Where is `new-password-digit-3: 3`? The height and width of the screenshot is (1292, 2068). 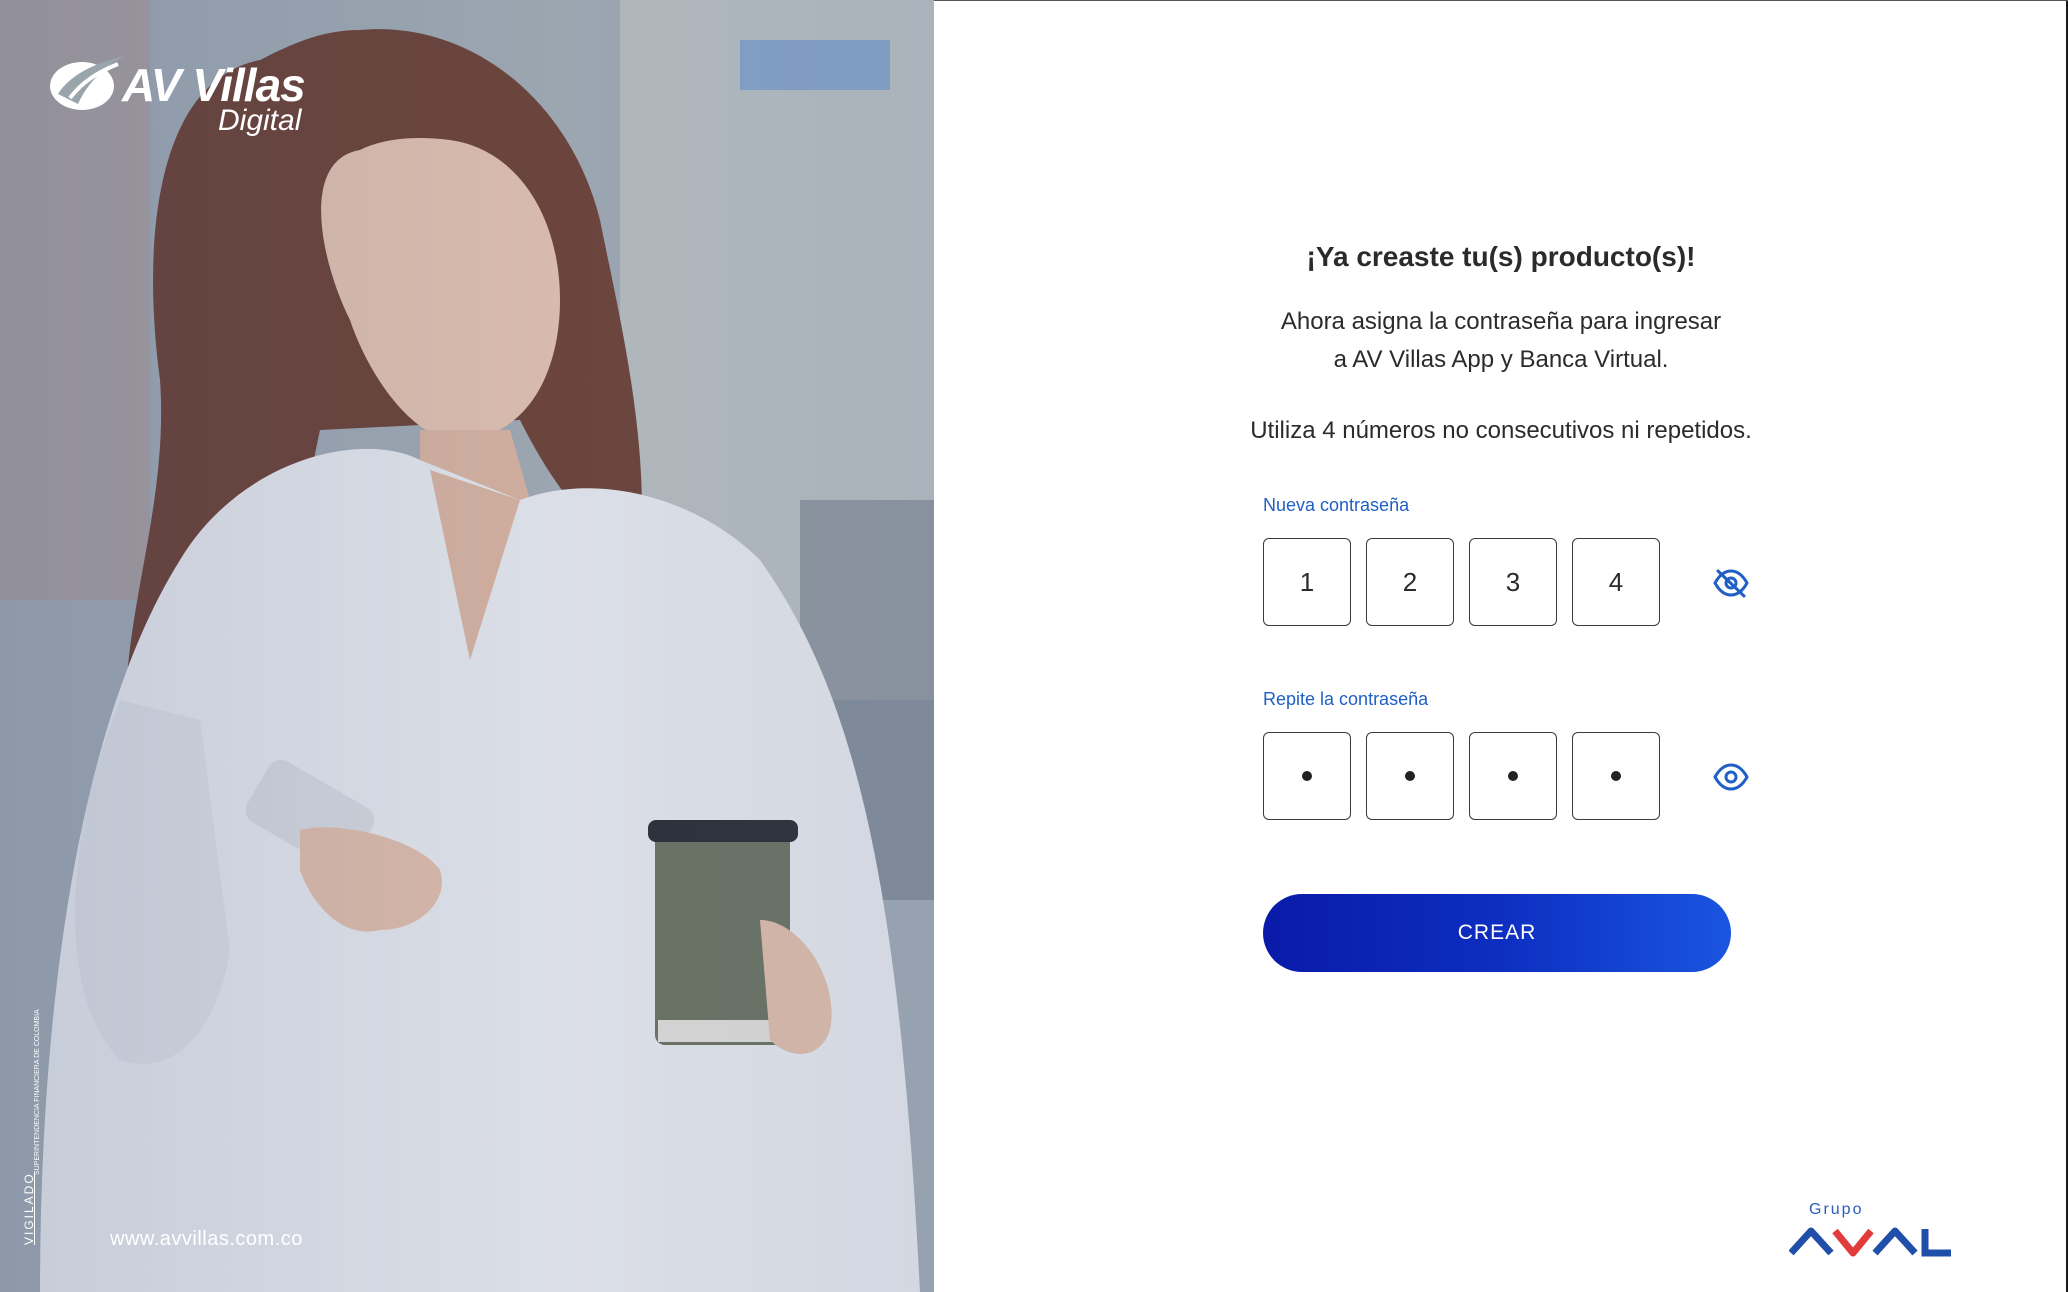 new-password-digit-3: 3 is located at coordinates (1513, 582).